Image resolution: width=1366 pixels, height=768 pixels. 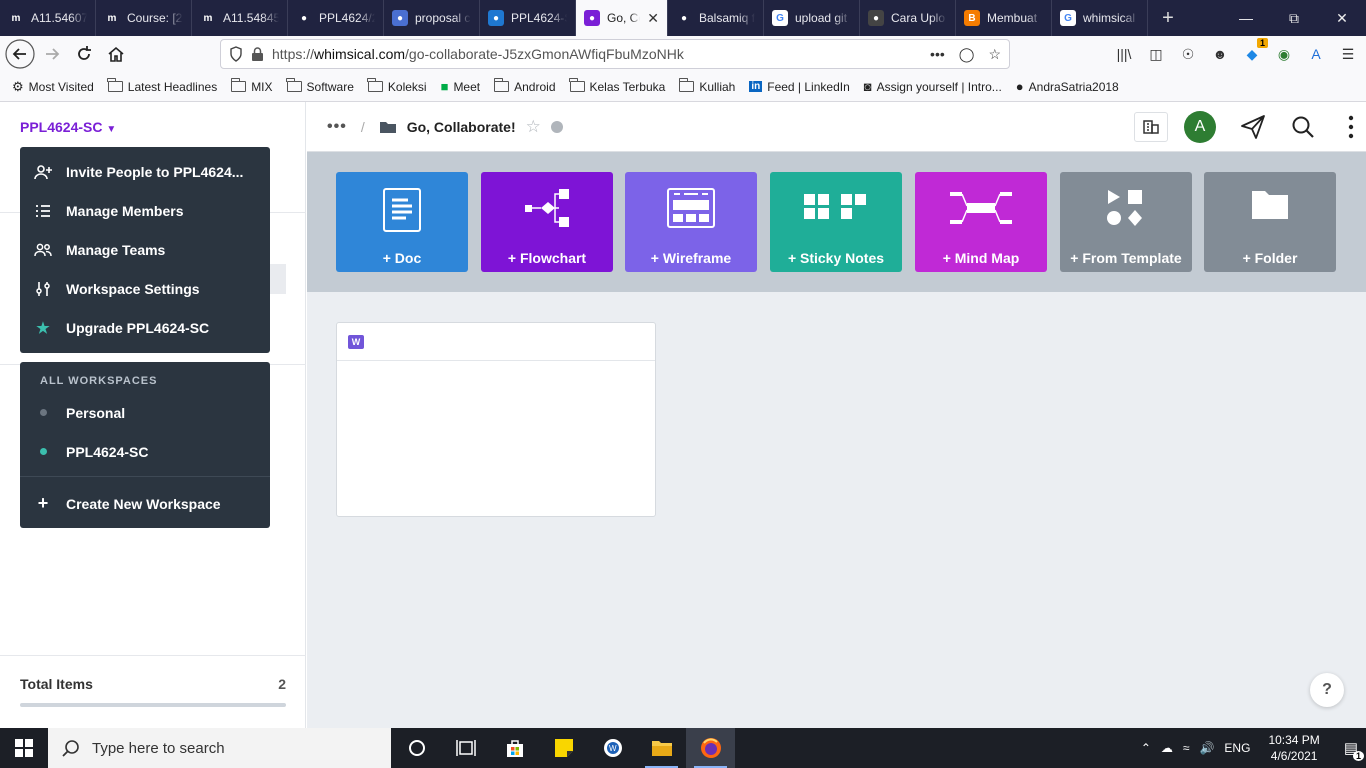 What do you see at coordinates (533, 127) in the screenshot?
I see `favorite-star-icon: ☆` at bounding box center [533, 127].